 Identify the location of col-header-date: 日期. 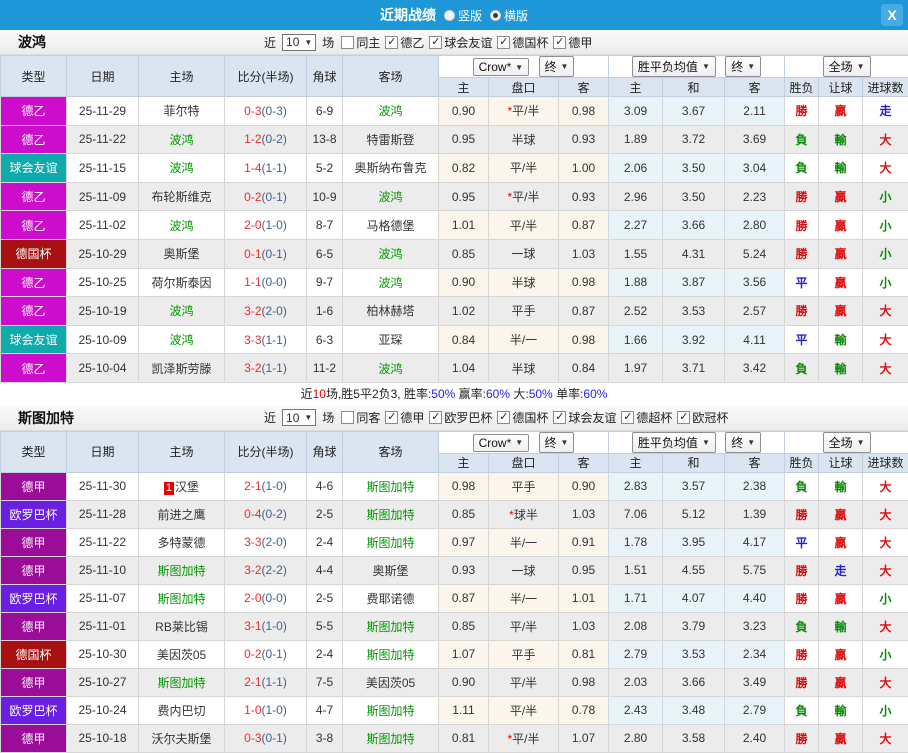
(103, 451).